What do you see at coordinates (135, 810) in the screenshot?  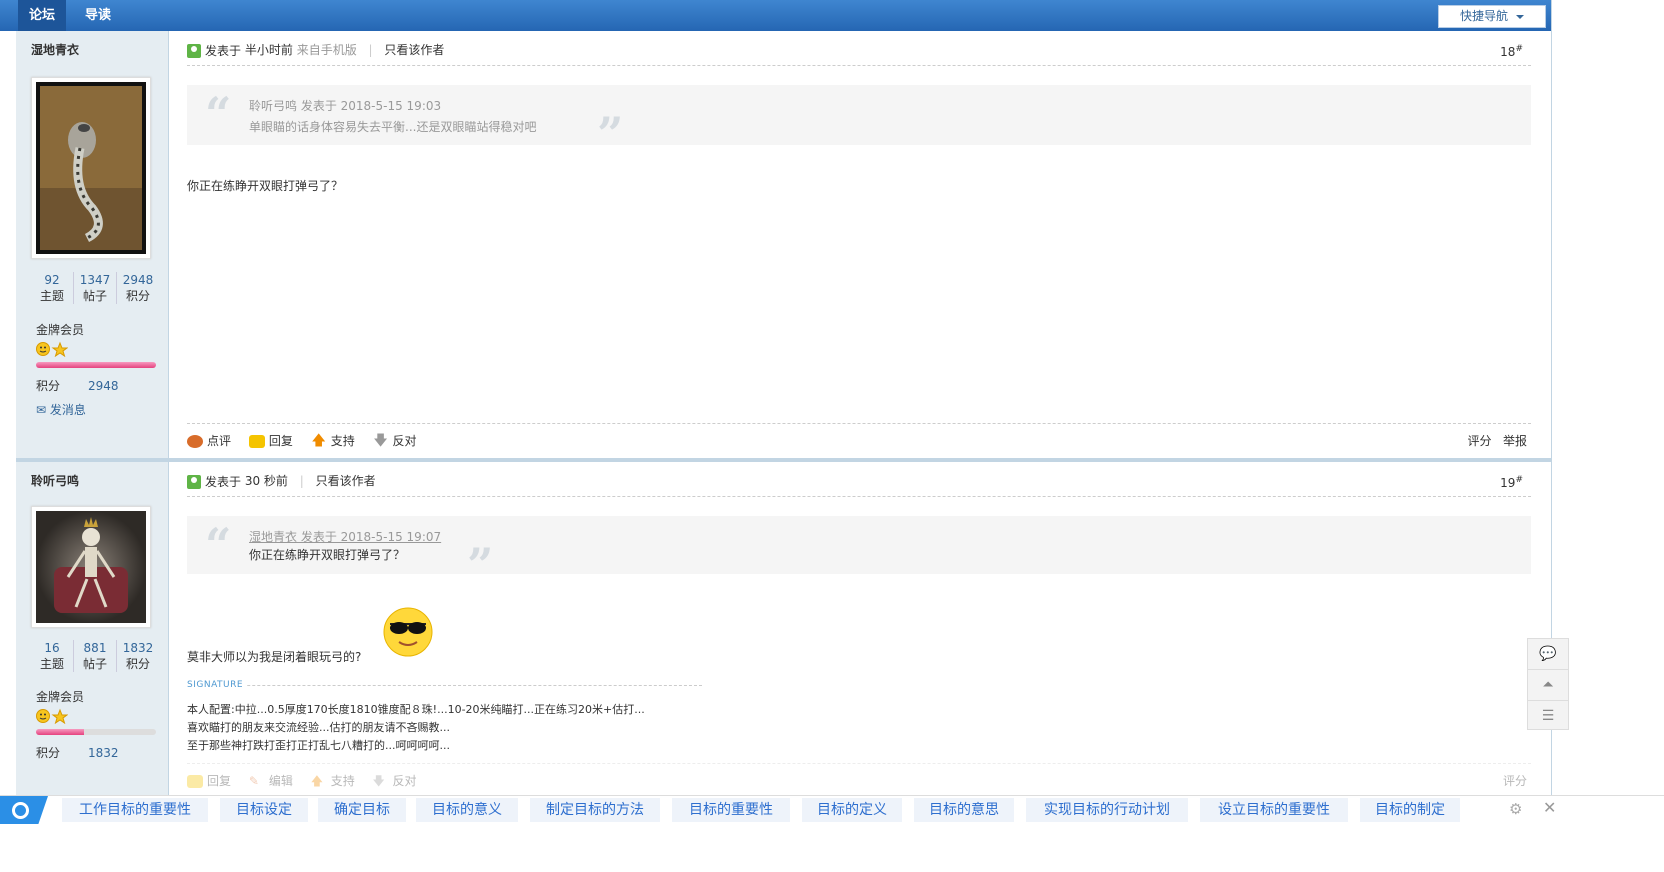 I see `keyword-link: 工作目标的重要性` at bounding box center [135, 810].